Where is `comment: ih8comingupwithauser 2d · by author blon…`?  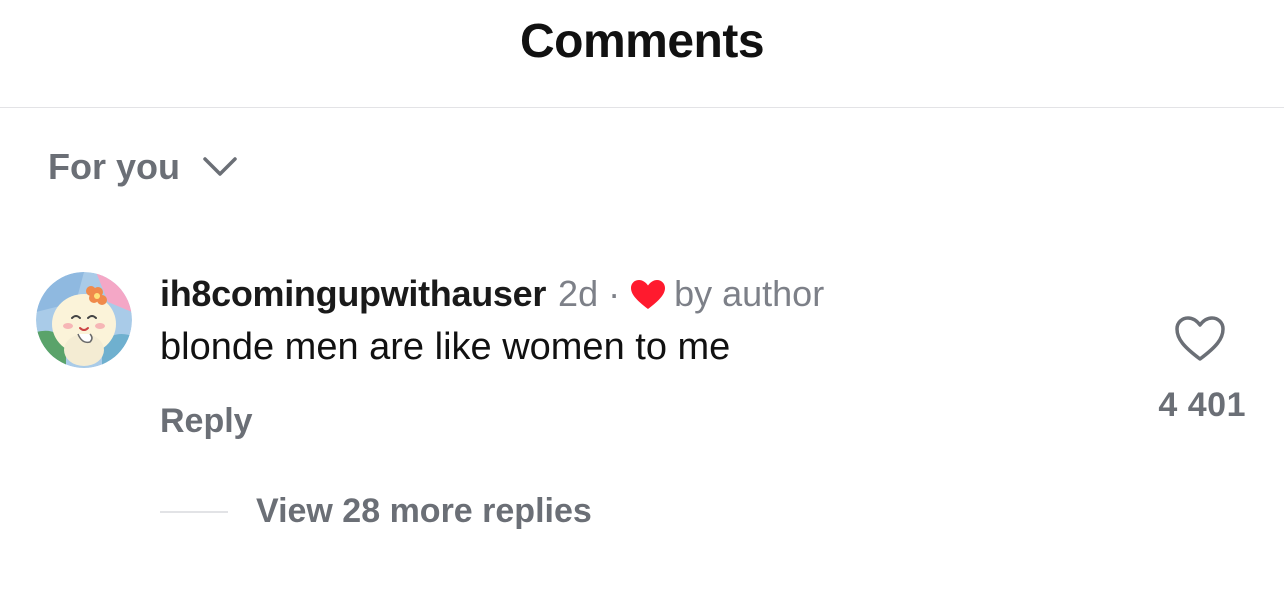 comment: ih8comingupwithauser 2d · by author blon… is located at coordinates (492, 319).